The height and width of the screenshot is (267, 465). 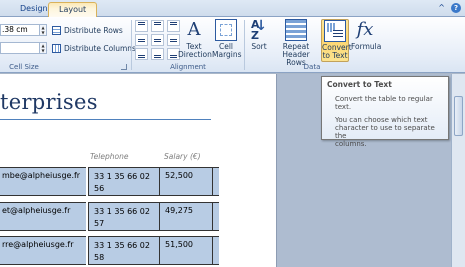 What do you see at coordinates (441, 8) in the screenshot?
I see `minimize-ribbon-icon: ^` at bounding box center [441, 8].